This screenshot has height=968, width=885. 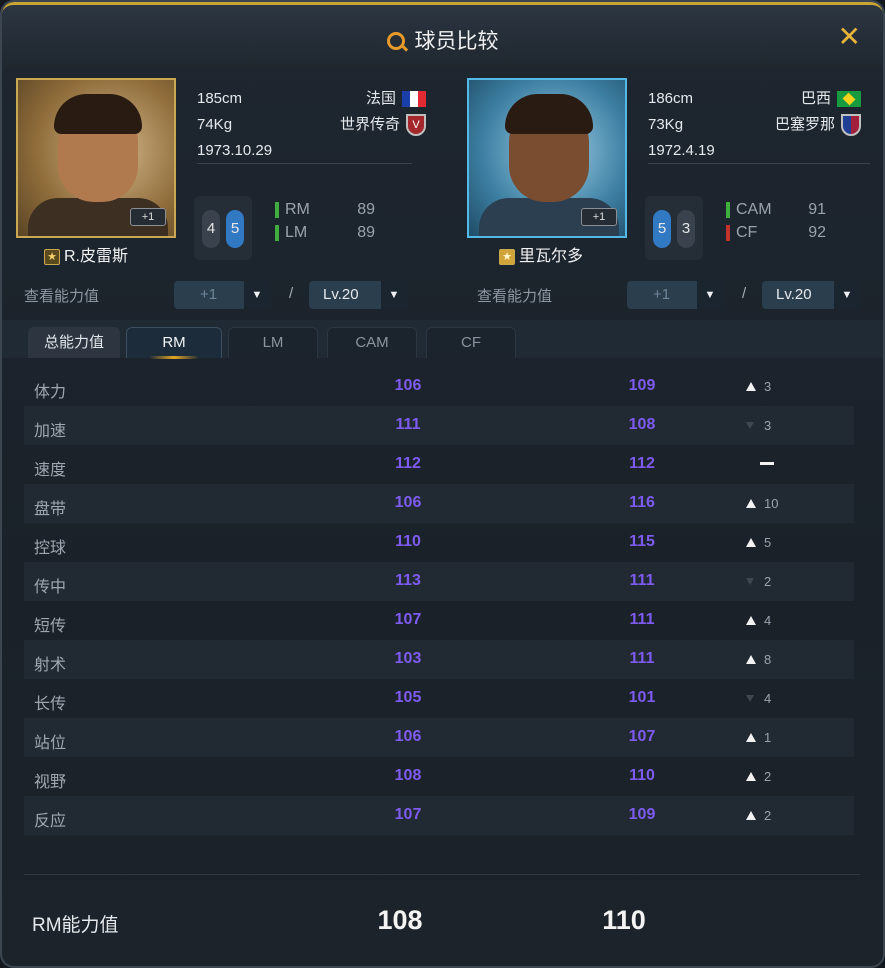 What do you see at coordinates (50, 626) in the screenshot?
I see `stat-name: 短传` at bounding box center [50, 626].